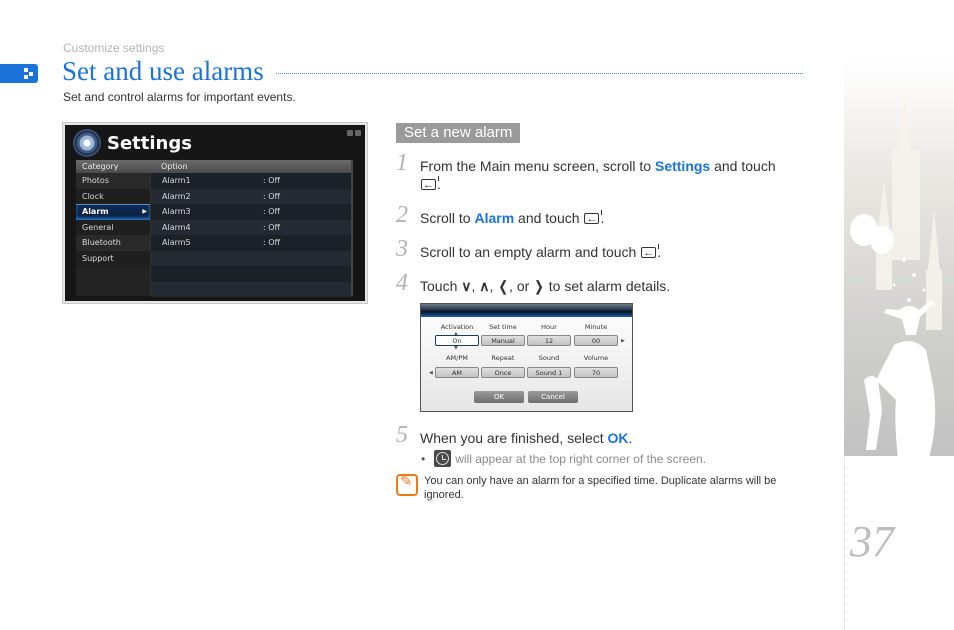 The width and height of the screenshot is (954, 630). I want to click on section-marker-icon, so click(19, 73).